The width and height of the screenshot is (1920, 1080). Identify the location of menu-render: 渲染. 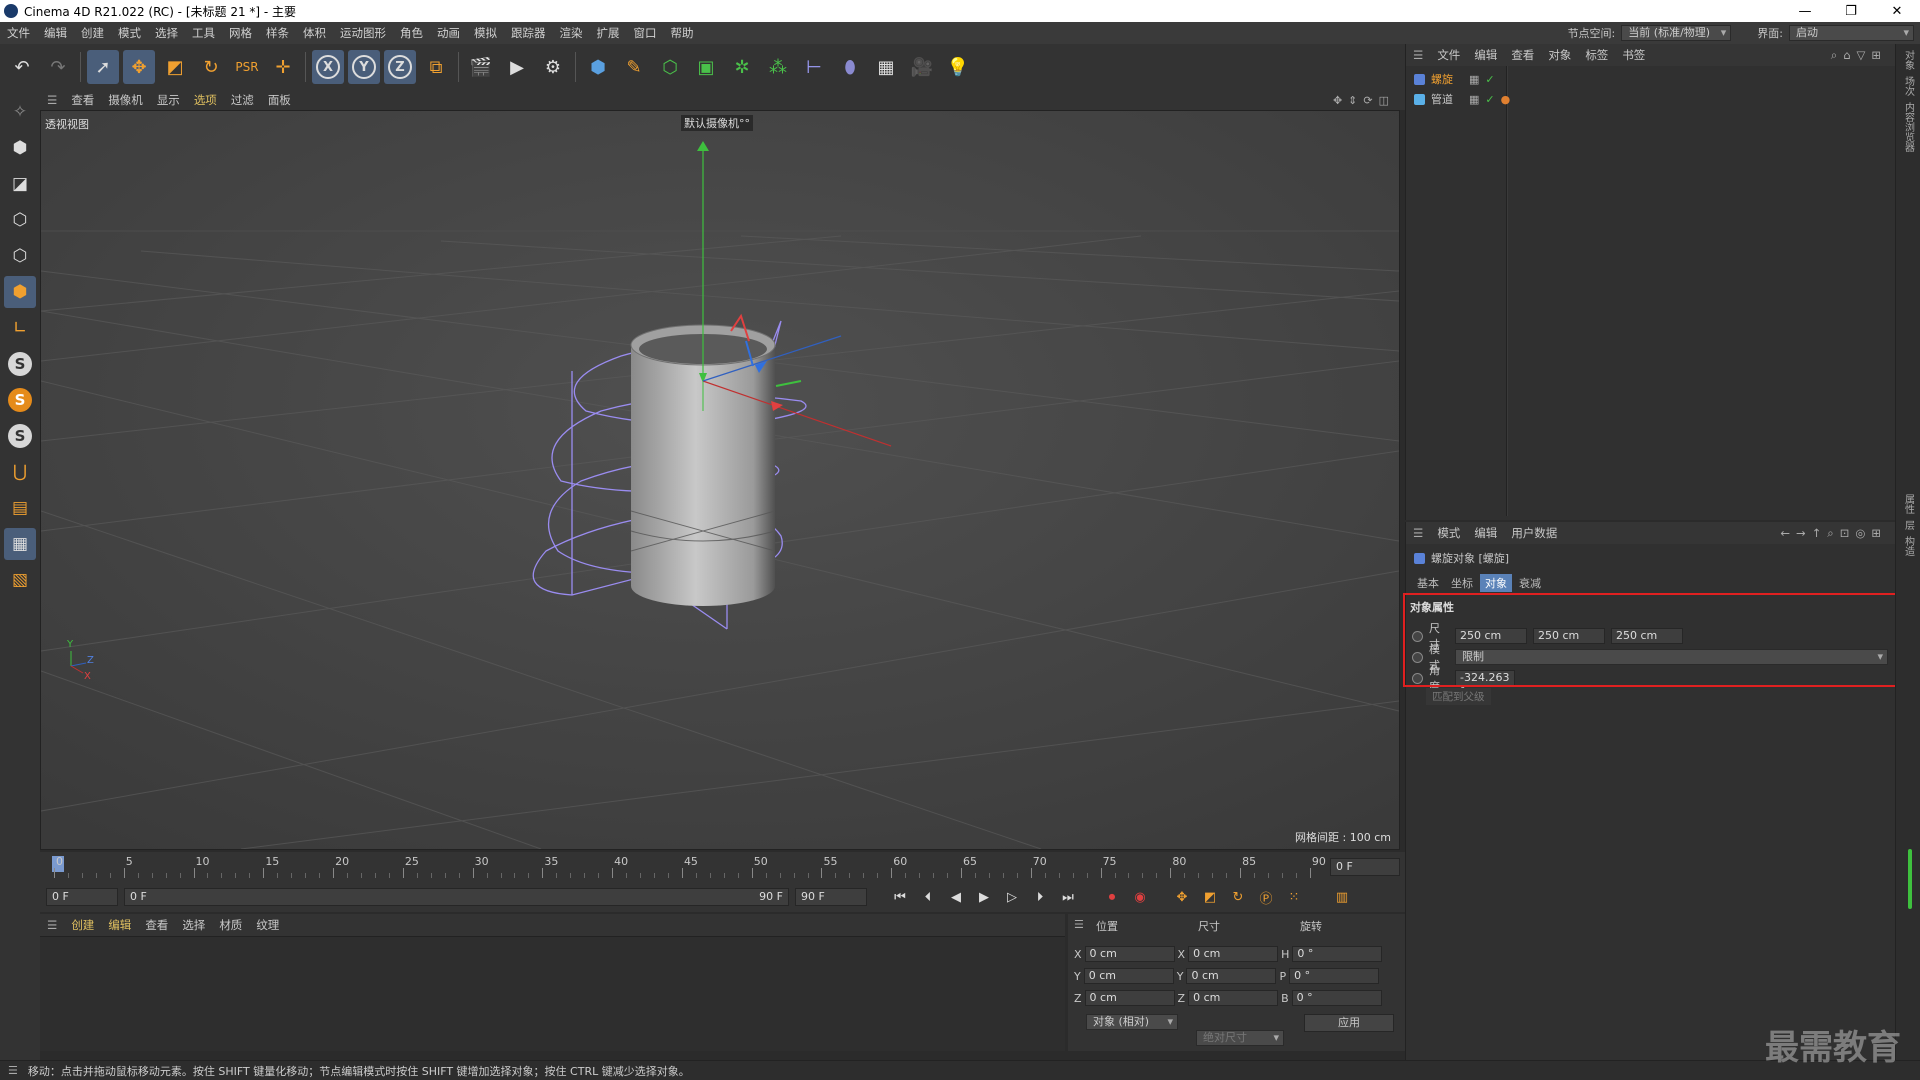
(571, 33).